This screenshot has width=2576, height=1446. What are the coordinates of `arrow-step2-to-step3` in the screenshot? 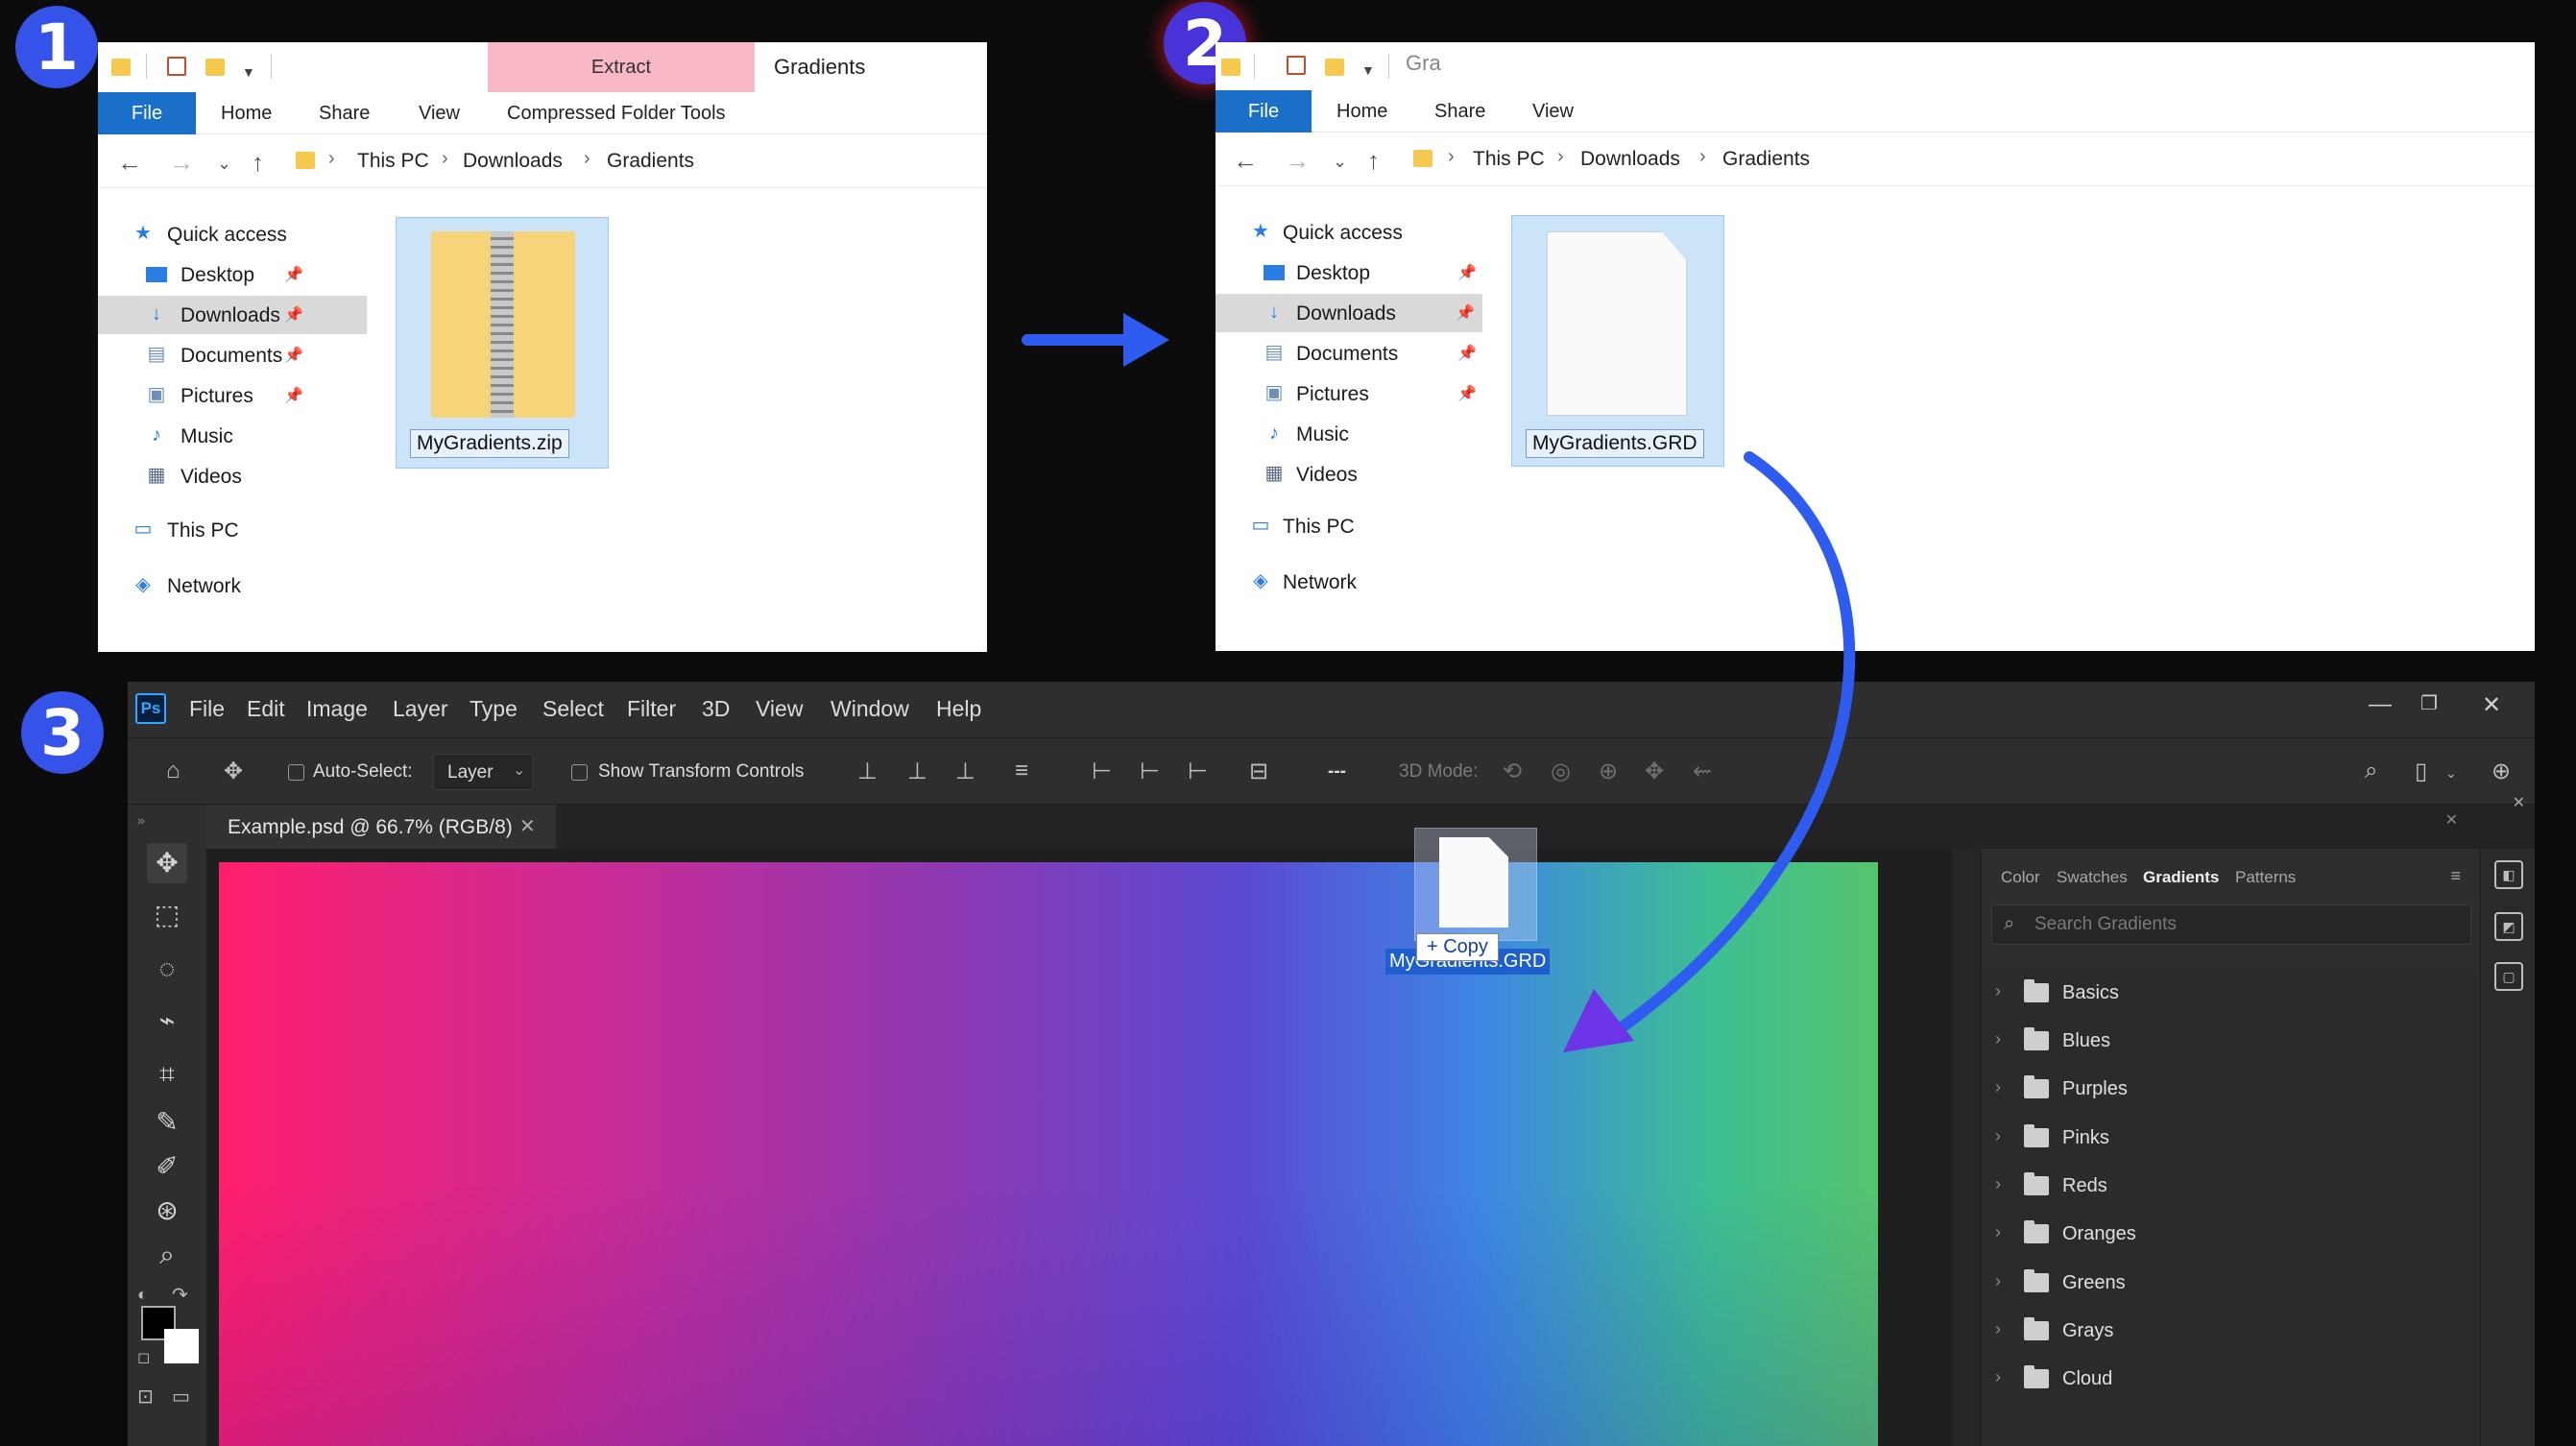 It's located at (1709, 752).